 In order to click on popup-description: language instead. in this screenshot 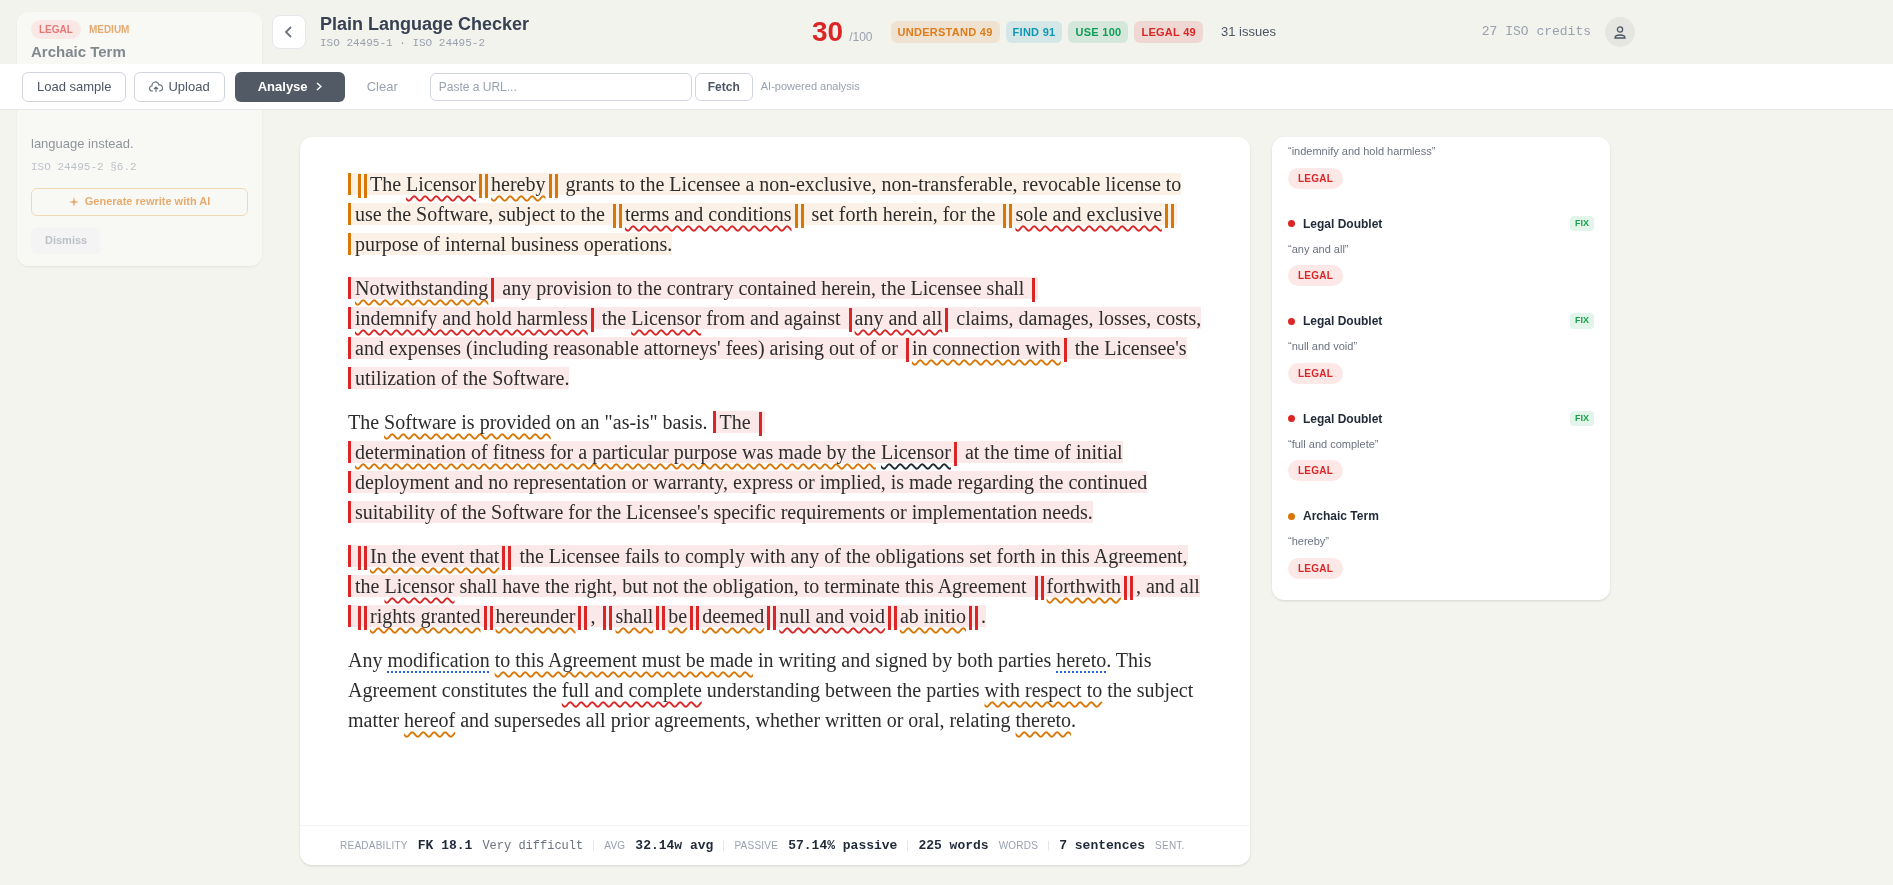, I will do `click(83, 143)`.